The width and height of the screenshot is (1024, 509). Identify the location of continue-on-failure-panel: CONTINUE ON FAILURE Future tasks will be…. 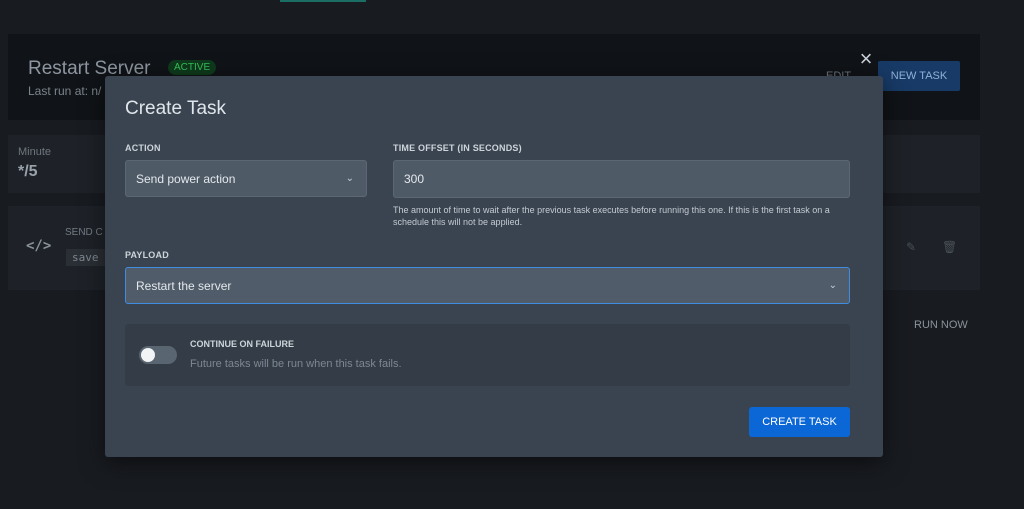
(487, 355).